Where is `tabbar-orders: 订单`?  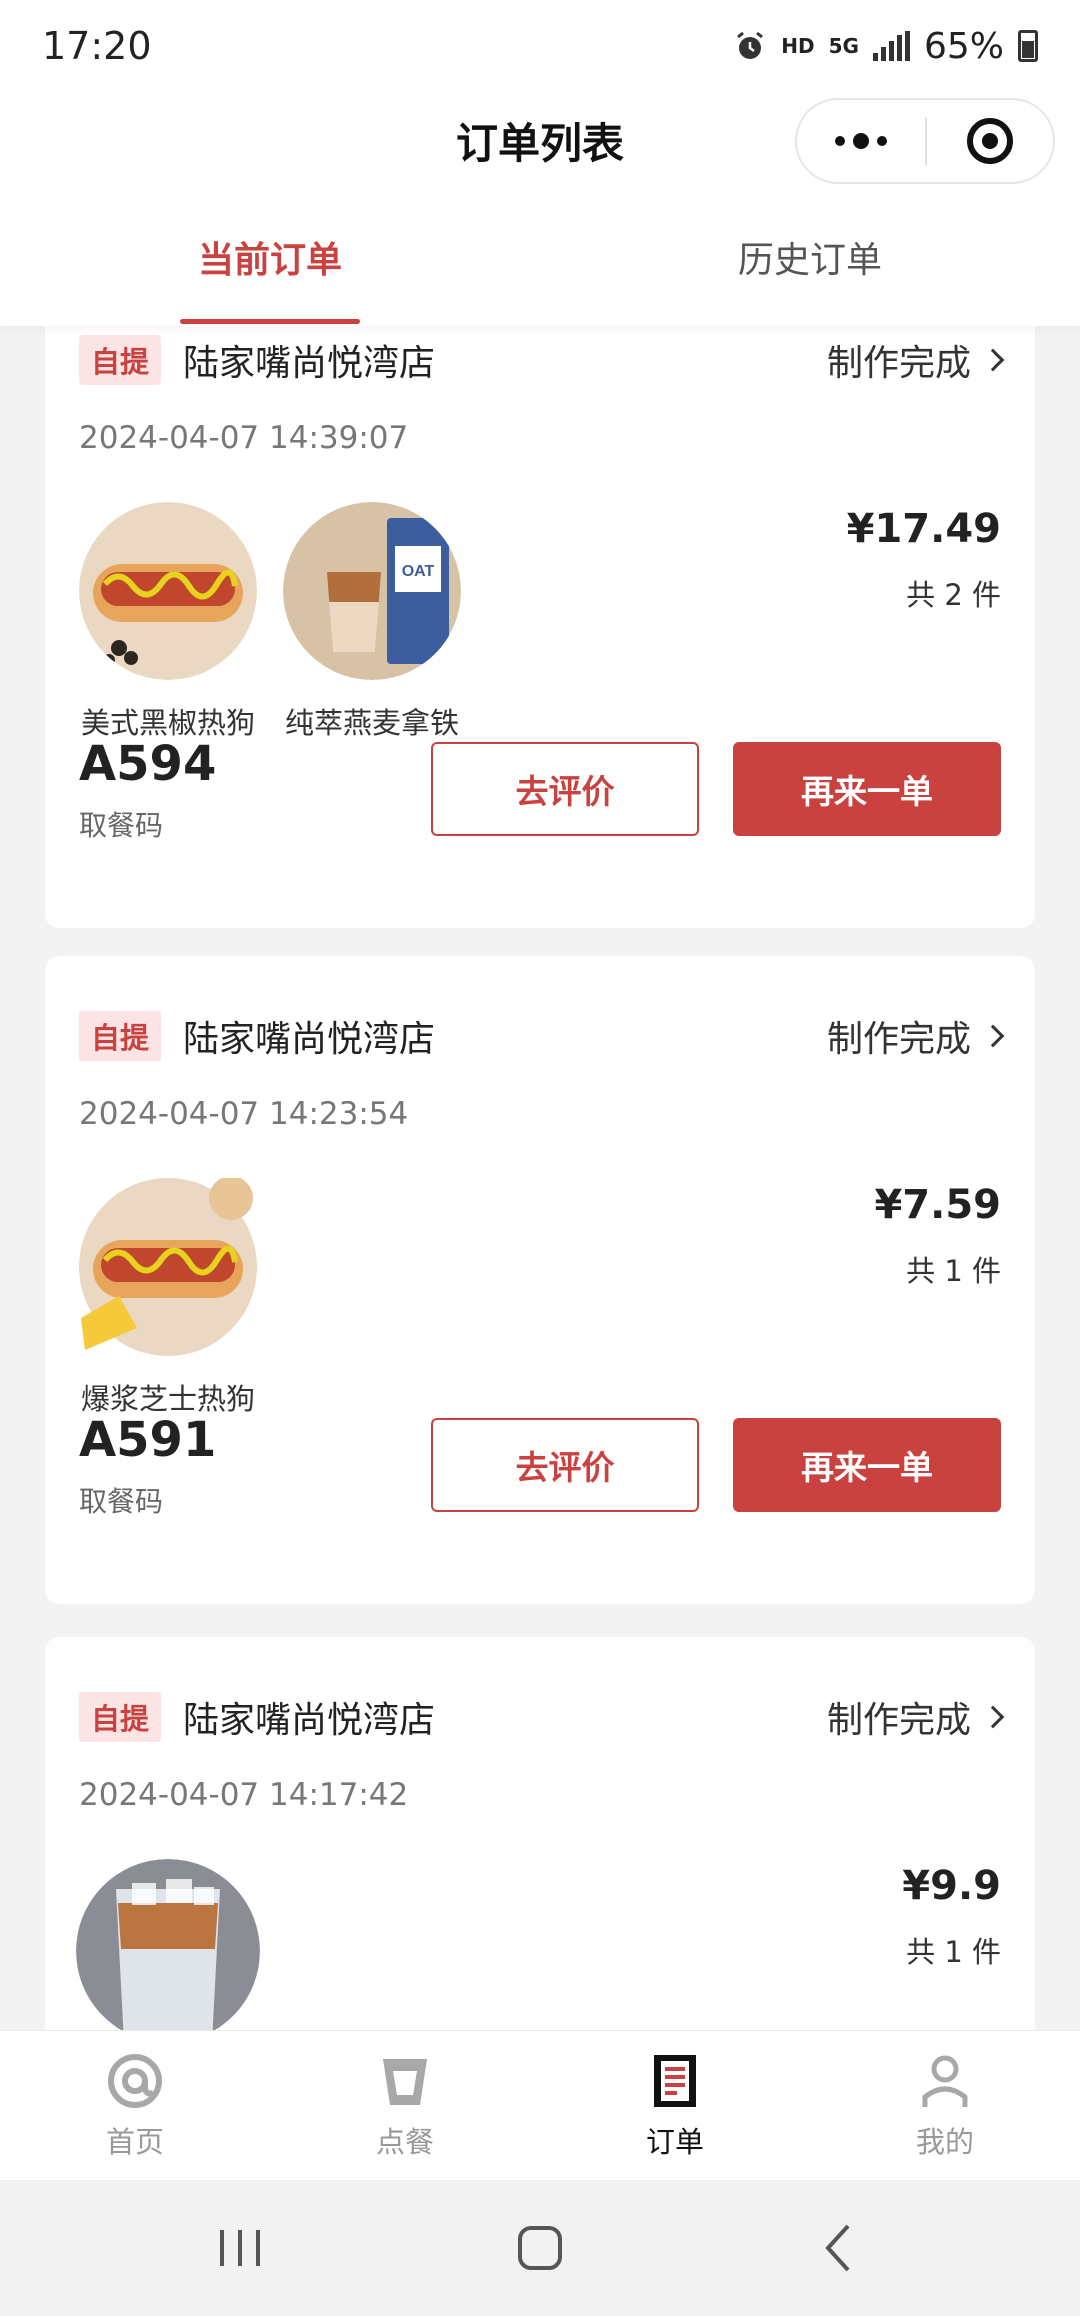 tabbar-orders: 订单 is located at coordinates (675, 2105).